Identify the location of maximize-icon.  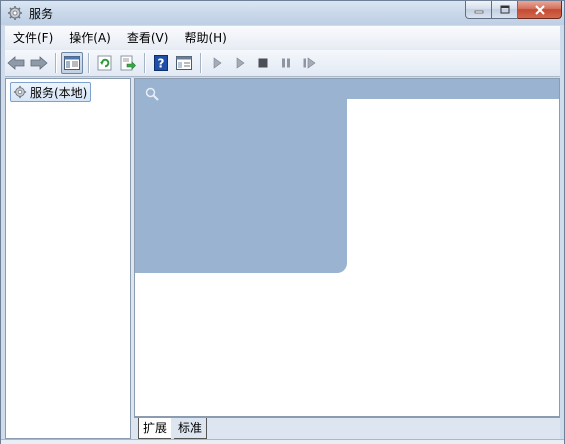
(504, 9).